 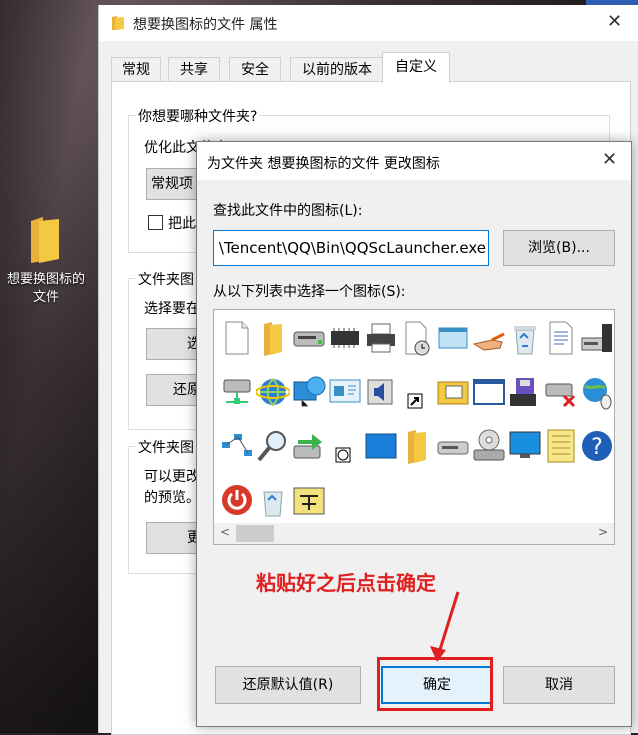 I want to click on dialog-titlebar: 为文件夹 想要换图标的文件 更改图标 ✕, so click(x=414, y=161).